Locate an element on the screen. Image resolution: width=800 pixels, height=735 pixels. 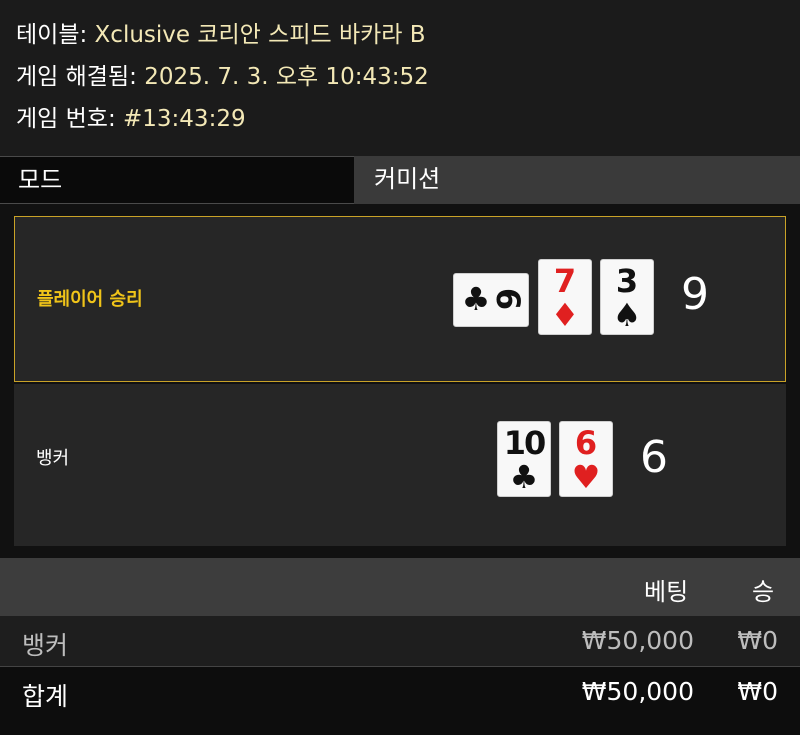
bet-row-win: ₩0 is located at coordinates (757, 640).